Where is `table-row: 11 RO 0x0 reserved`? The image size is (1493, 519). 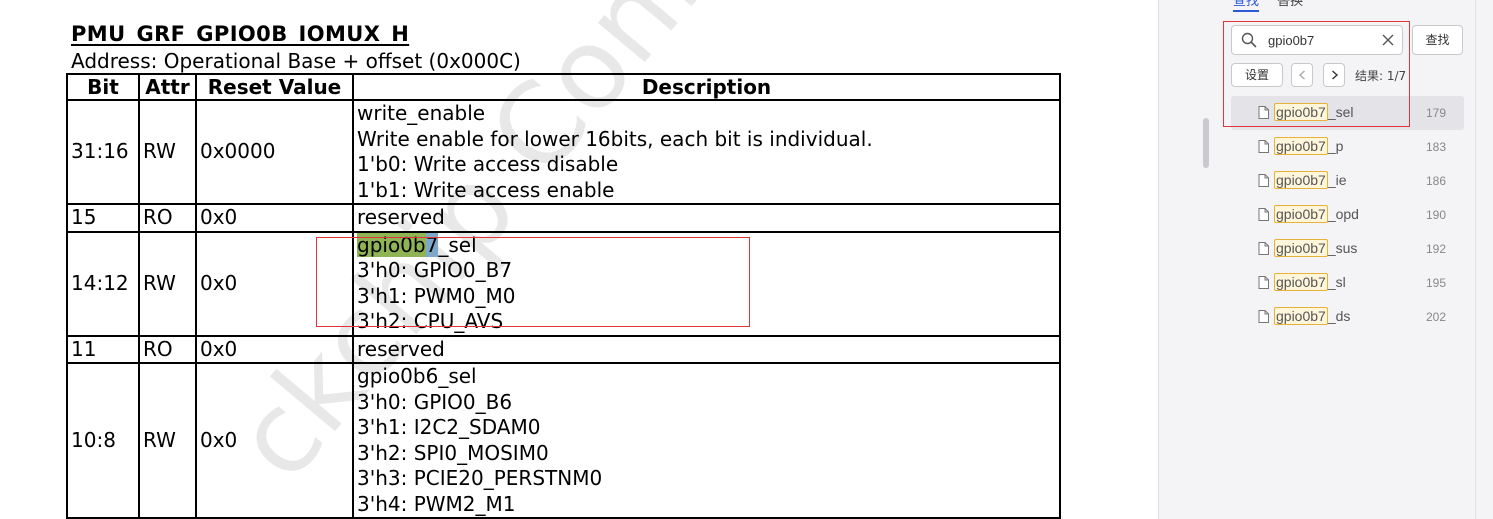 table-row: 11 RO 0x0 reserved is located at coordinates (563, 349).